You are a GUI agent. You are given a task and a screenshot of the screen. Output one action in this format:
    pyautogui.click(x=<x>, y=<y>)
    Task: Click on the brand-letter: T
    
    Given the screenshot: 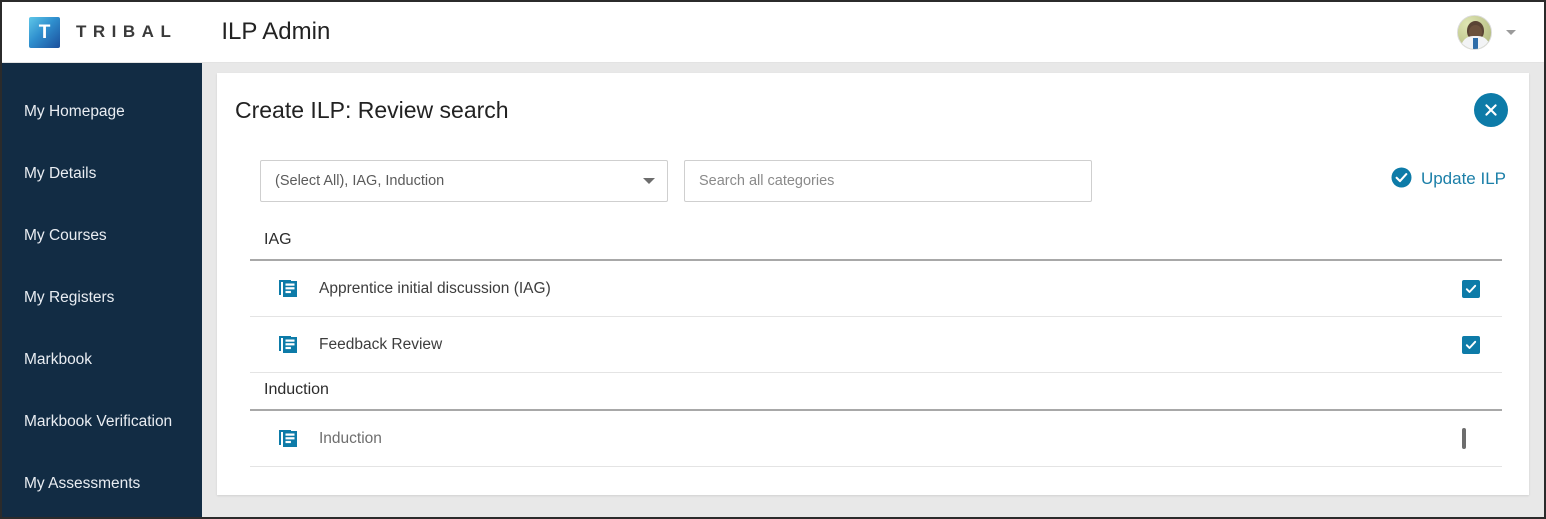 What is the action you would take?
    pyautogui.click(x=44, y=32)
    